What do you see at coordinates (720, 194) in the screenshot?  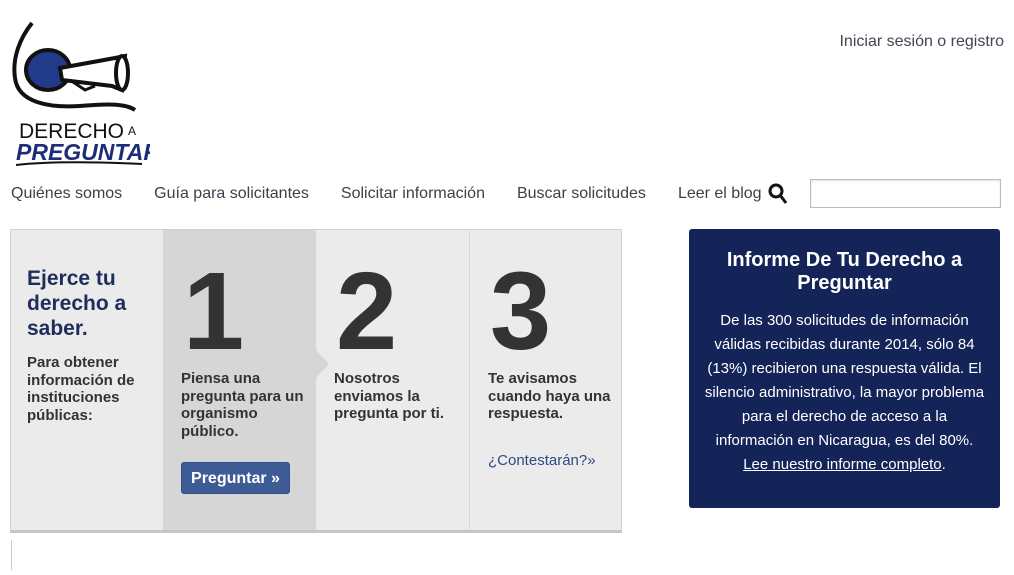 I see `nav-item-blog: Leer el blog` at bounding box center [720, 194].